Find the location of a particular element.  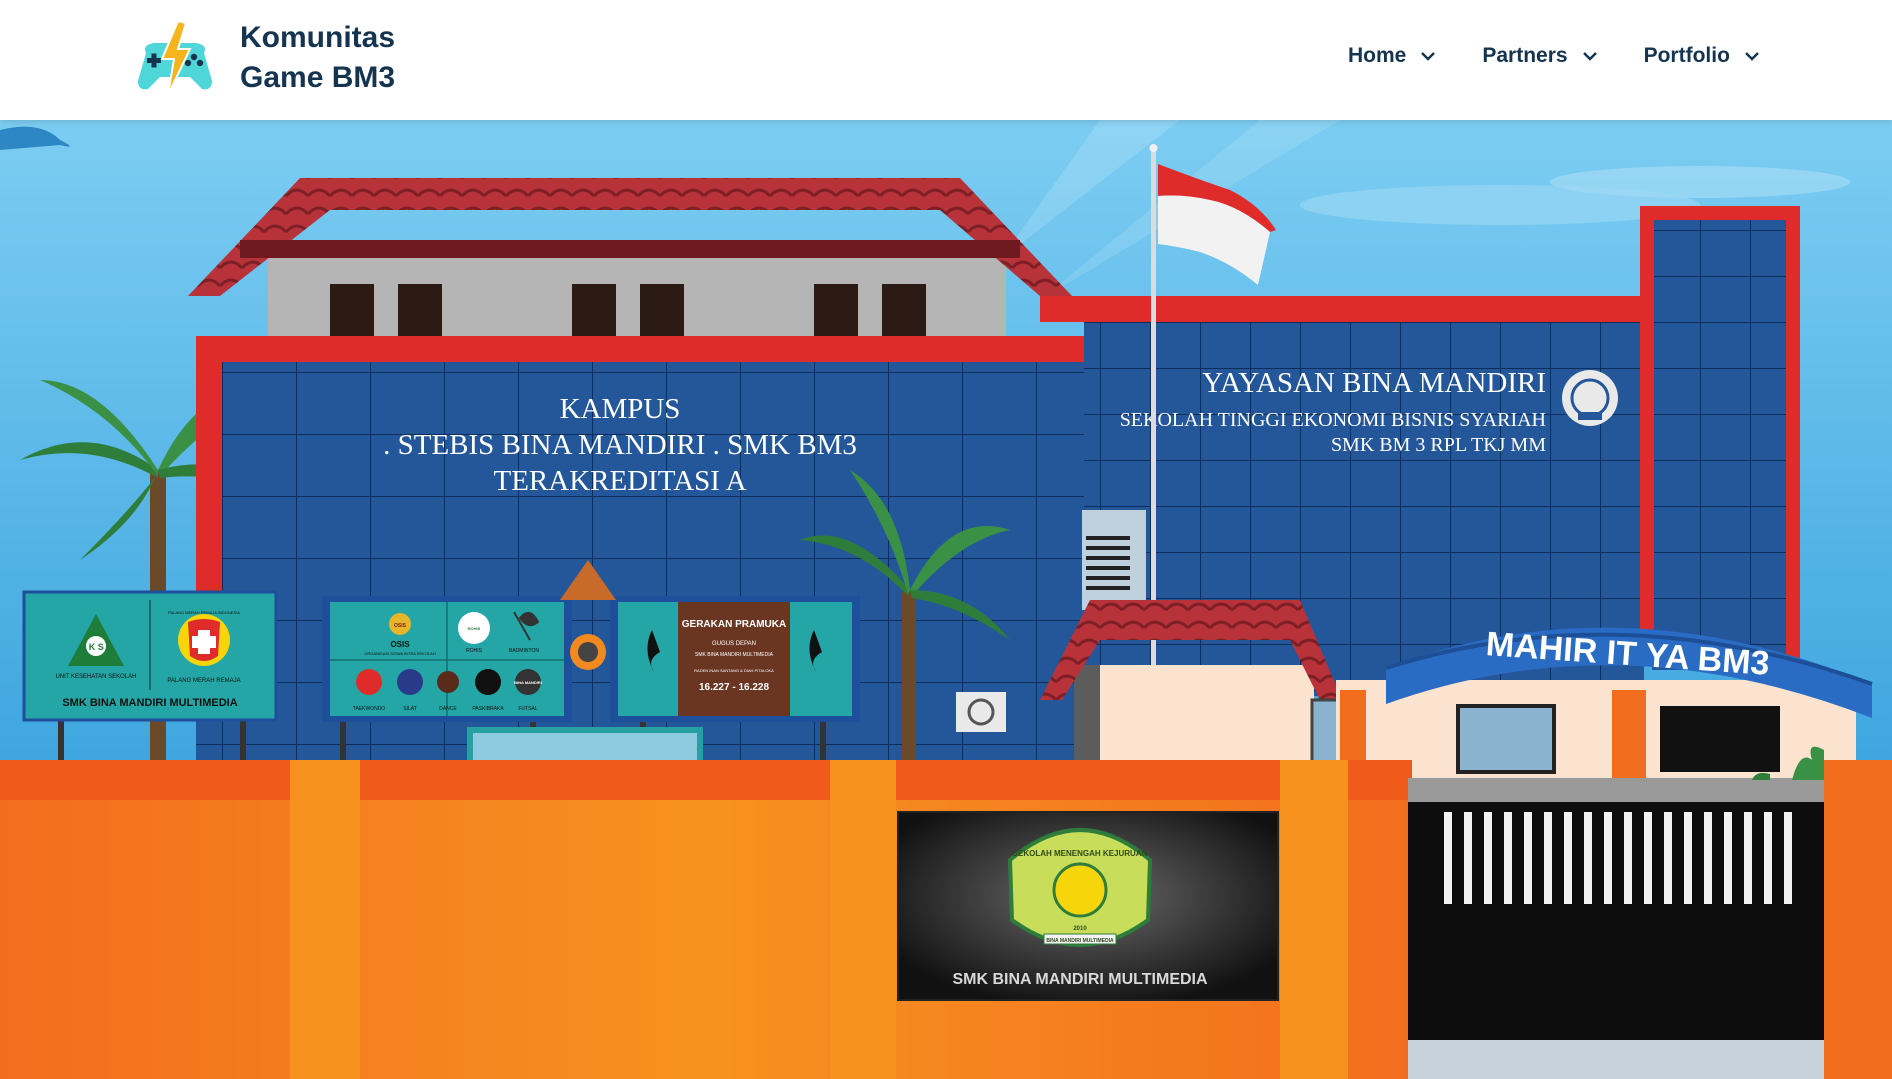

futsal-badge-text: BINA MANDIRI is located at coordinates (528, 682).